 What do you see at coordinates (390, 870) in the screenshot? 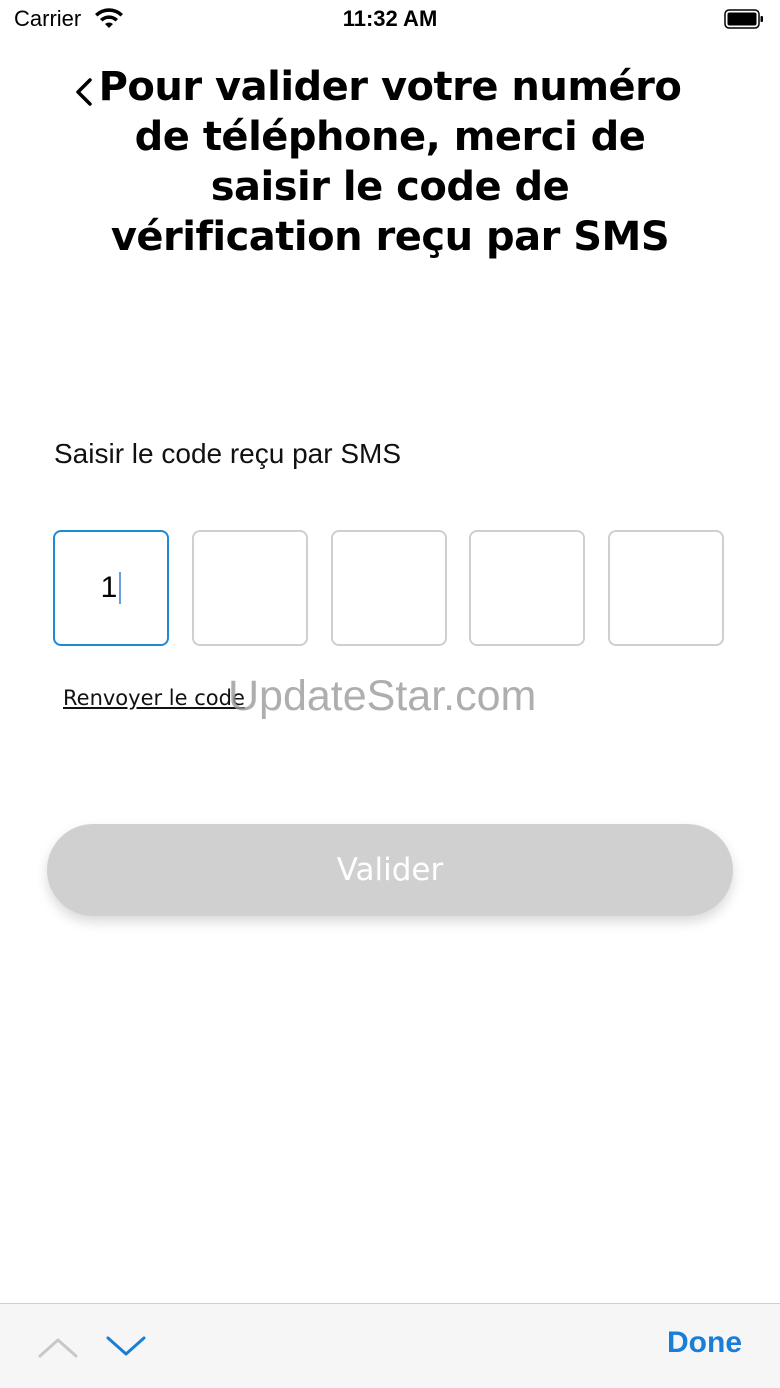
I see `validate-button: Valider` at bounding box center [390, 870].